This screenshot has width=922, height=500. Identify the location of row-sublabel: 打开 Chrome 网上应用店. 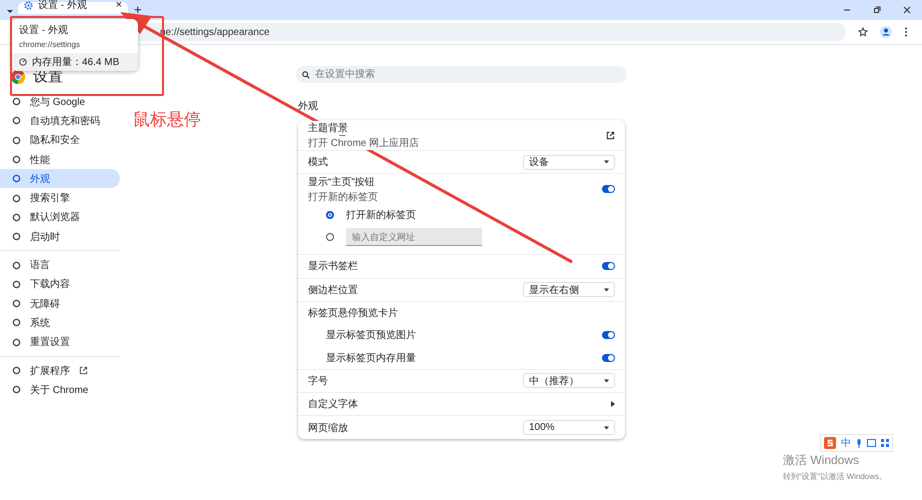
(364, 143).